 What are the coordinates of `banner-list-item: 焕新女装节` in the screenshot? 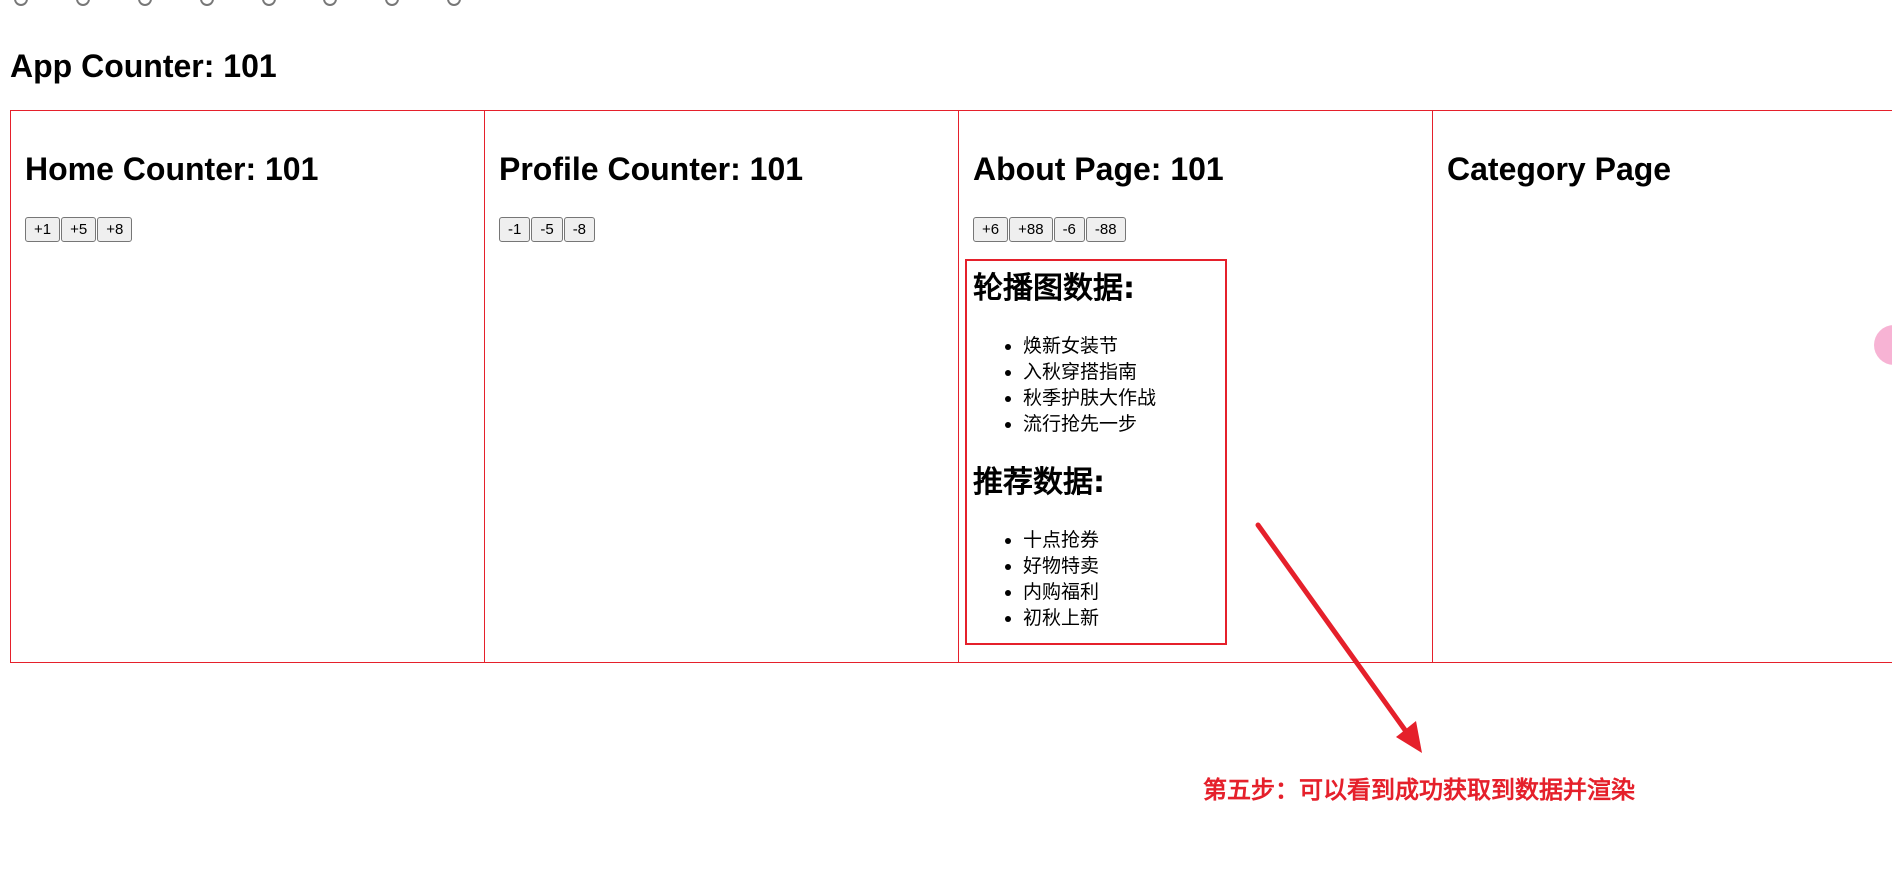 It's located at (1089, 346).